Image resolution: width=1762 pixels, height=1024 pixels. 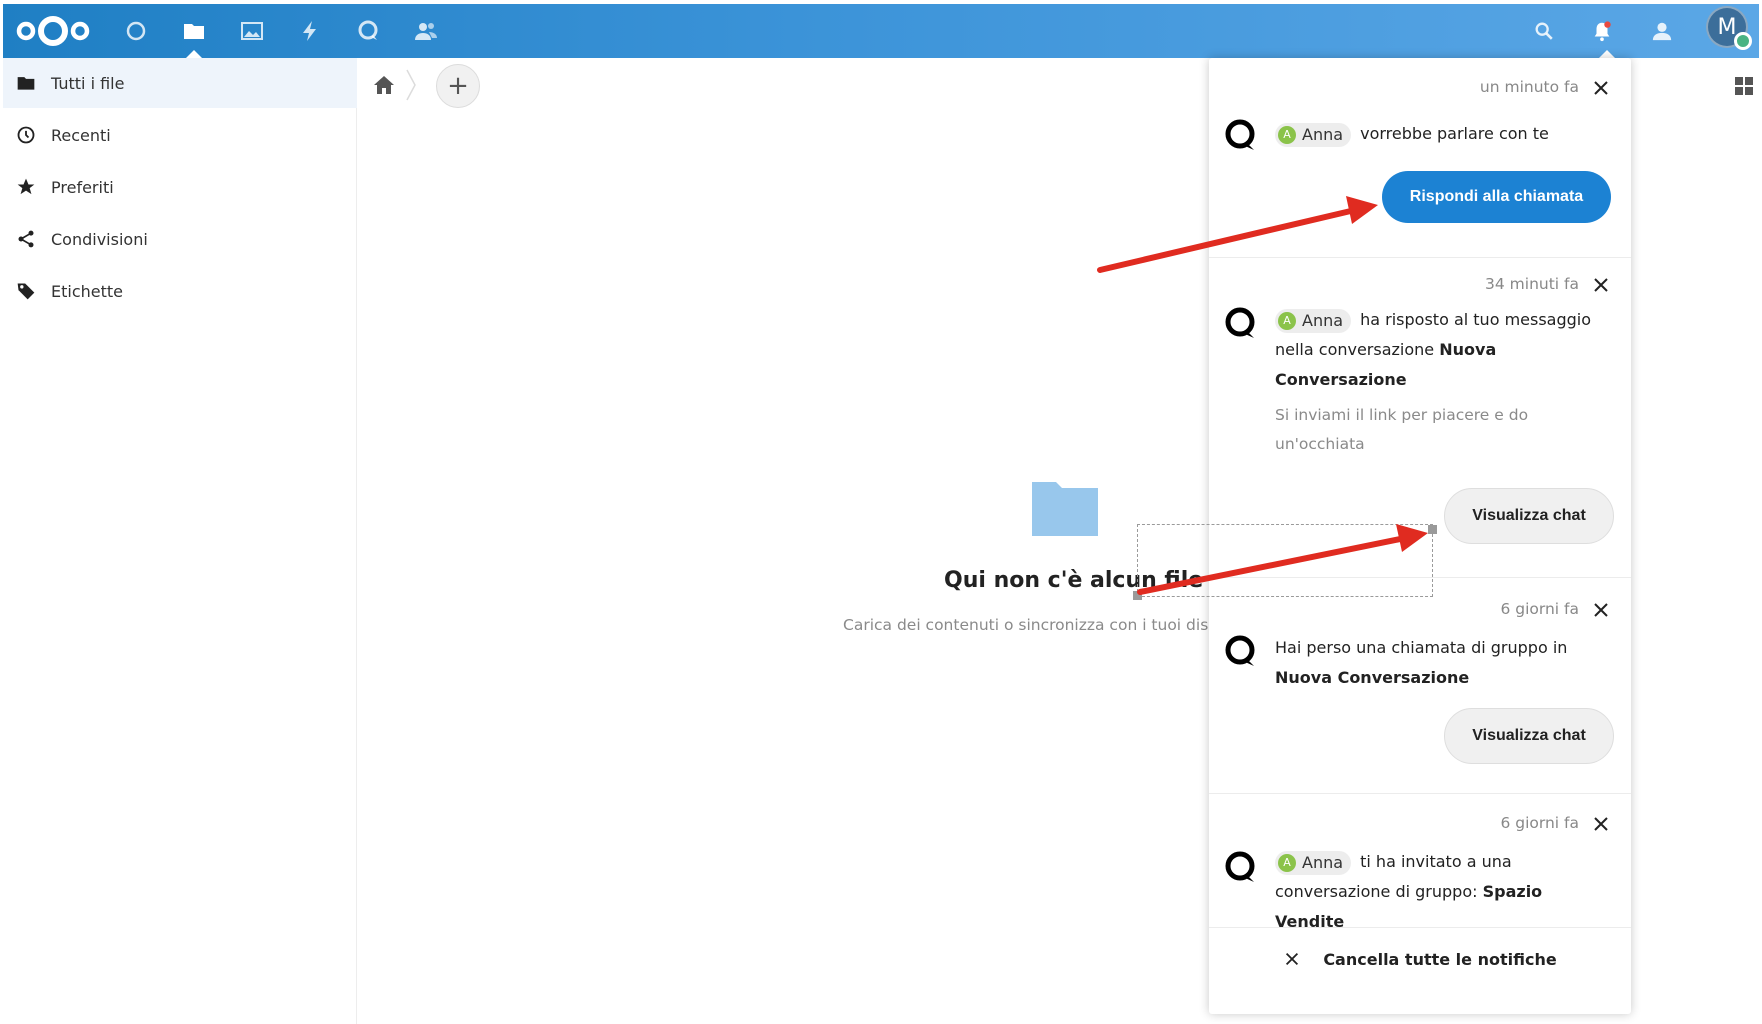 I want to click on notification-time: un minuto fa, so click(x=1529, y=87).